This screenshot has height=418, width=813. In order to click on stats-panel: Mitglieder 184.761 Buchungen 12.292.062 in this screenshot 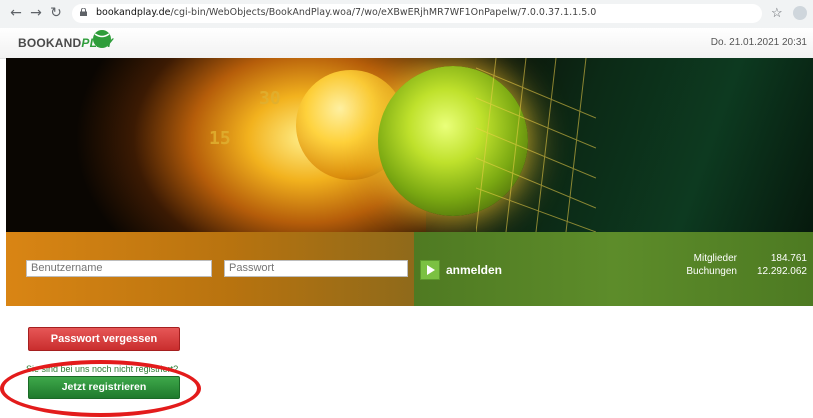, I will do `click(742, 265)`.